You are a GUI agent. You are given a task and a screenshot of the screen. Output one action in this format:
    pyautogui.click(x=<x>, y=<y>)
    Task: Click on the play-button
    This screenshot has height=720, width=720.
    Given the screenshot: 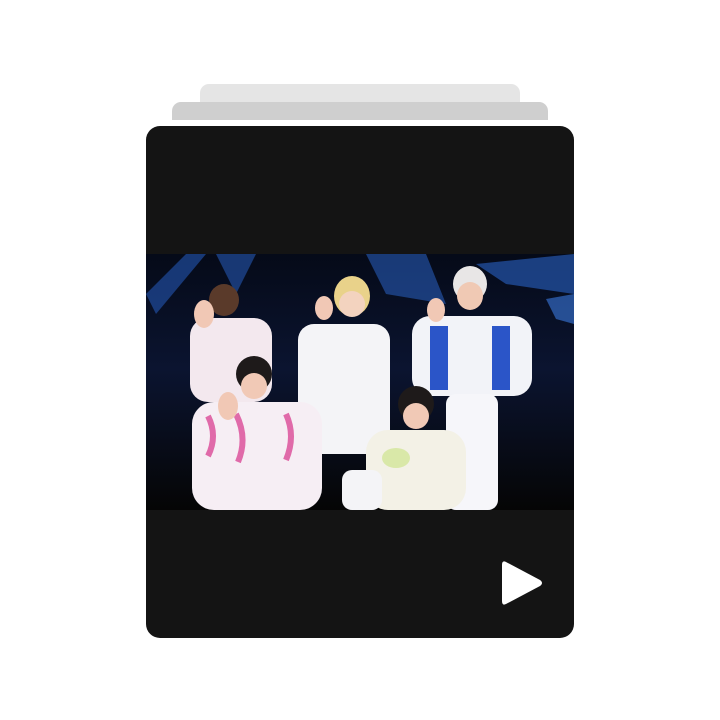 What is the action you would take?
    pyautogui.click(x=522, y=583)
    